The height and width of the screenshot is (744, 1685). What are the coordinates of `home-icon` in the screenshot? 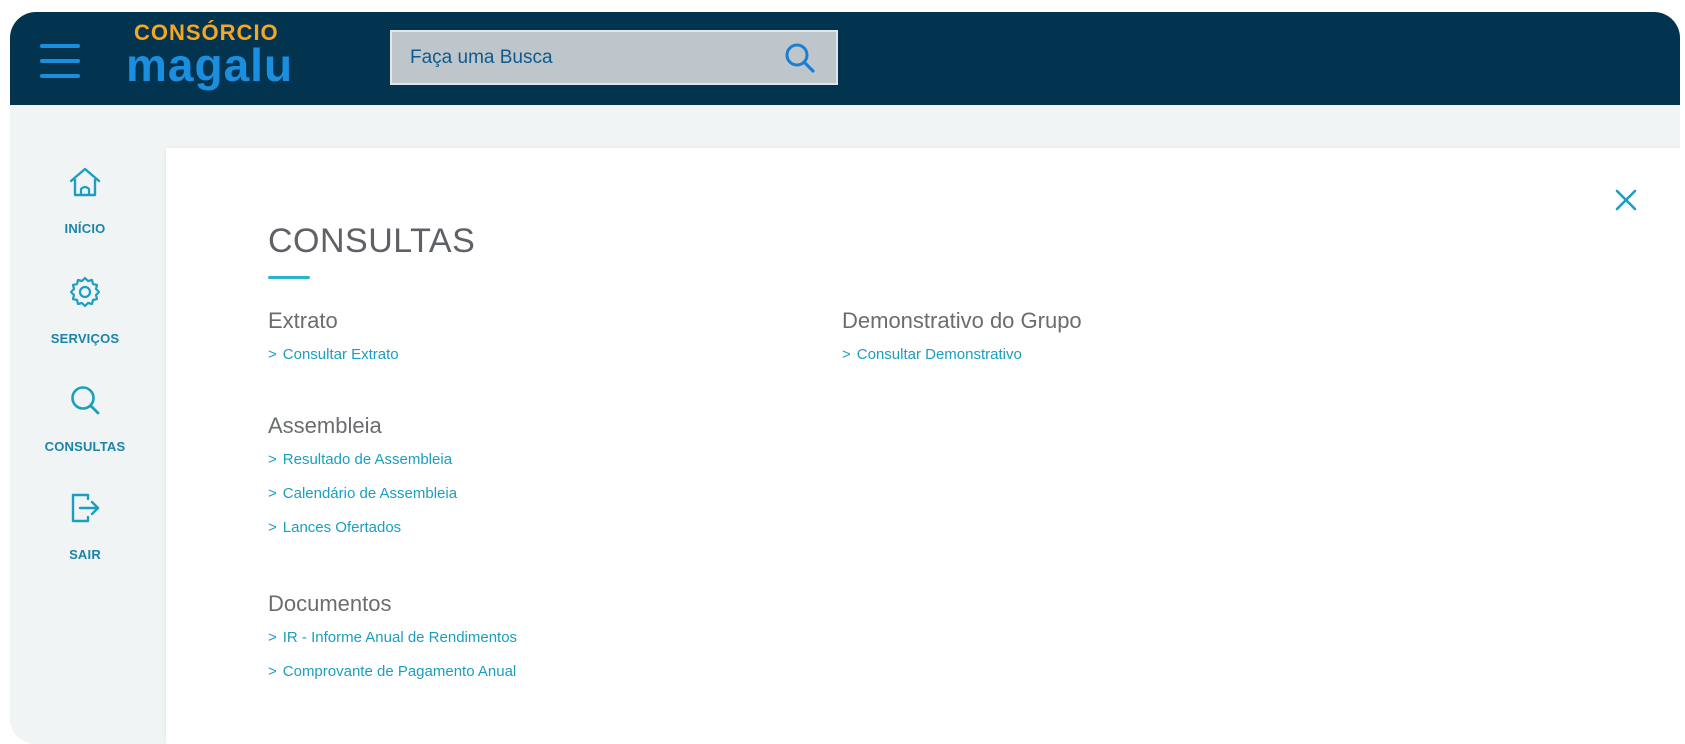 It's located at (85, 182).